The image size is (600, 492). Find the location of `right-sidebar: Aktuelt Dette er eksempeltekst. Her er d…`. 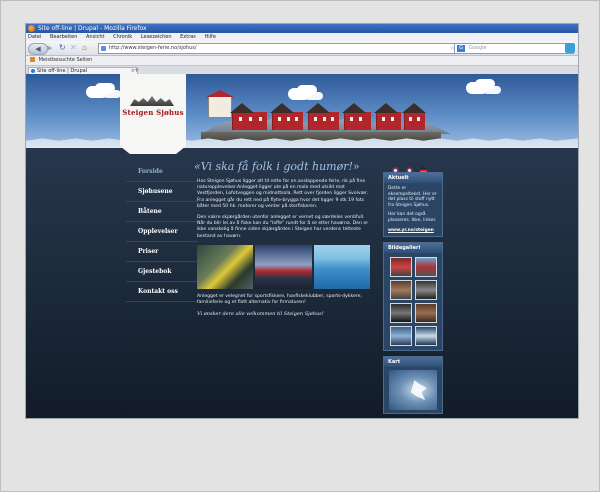

right-sidebar: Aktuelt Dette er eksempeltekst. Her er d… is located at coordinates (413, 295).